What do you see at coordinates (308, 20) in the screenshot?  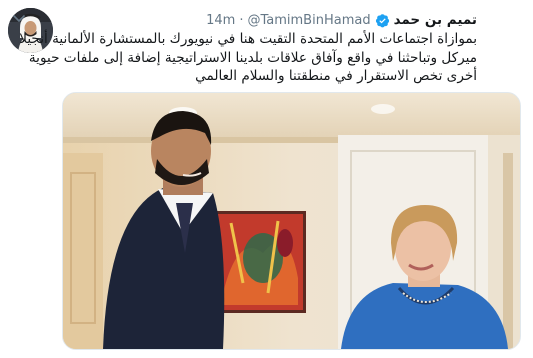 I see `author-handle: @TamimBinHamad` at bounding box center [308, 20].